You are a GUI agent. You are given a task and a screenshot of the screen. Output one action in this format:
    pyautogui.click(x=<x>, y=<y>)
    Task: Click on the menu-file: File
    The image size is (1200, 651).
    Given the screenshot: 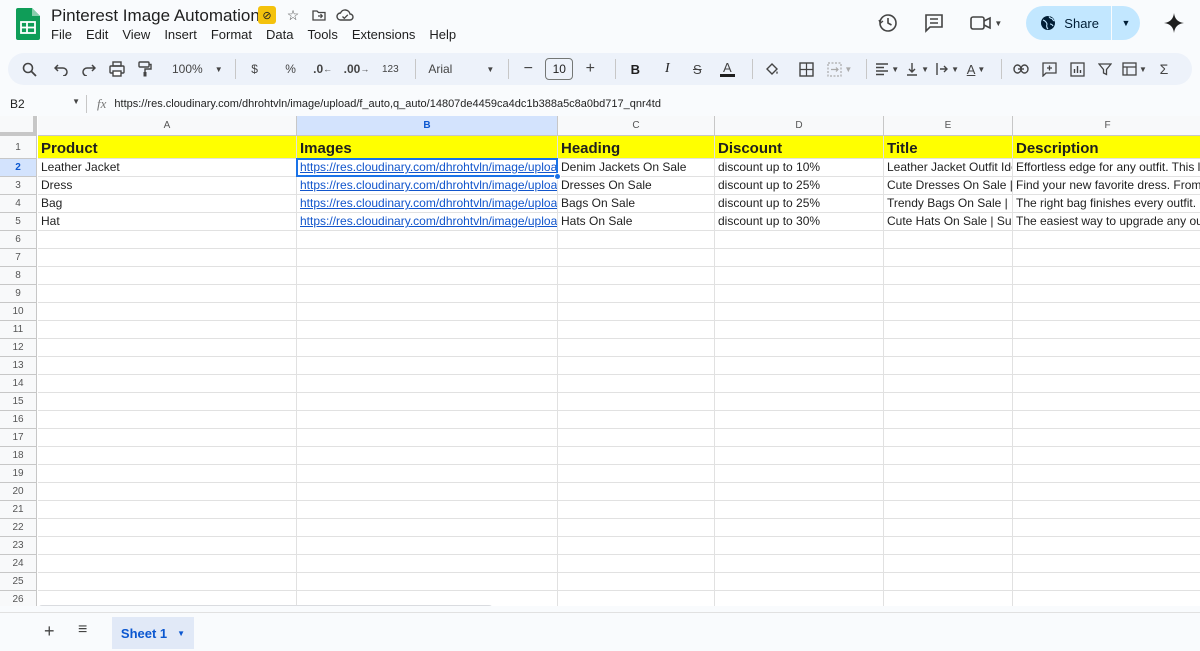 What is the action you would take?
    pyautogui.click(x=65, y=34)
    